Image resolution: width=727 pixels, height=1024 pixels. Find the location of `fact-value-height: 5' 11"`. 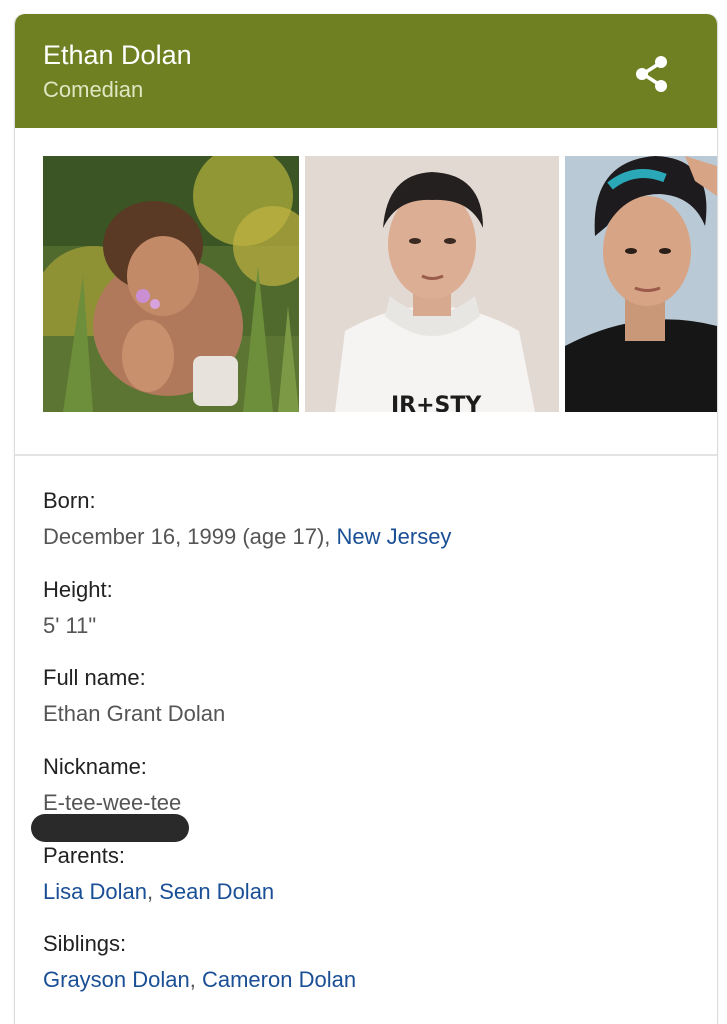

fact-value-height: 5' 11" is located at coordinates (70, 625).